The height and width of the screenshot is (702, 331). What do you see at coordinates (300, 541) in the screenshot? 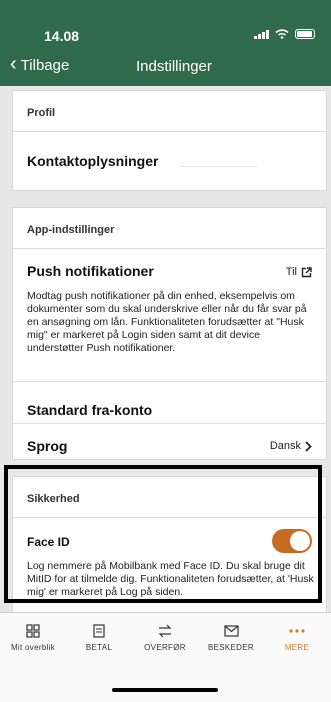
I see `toggle-knob` at bounding box center [300, 541].